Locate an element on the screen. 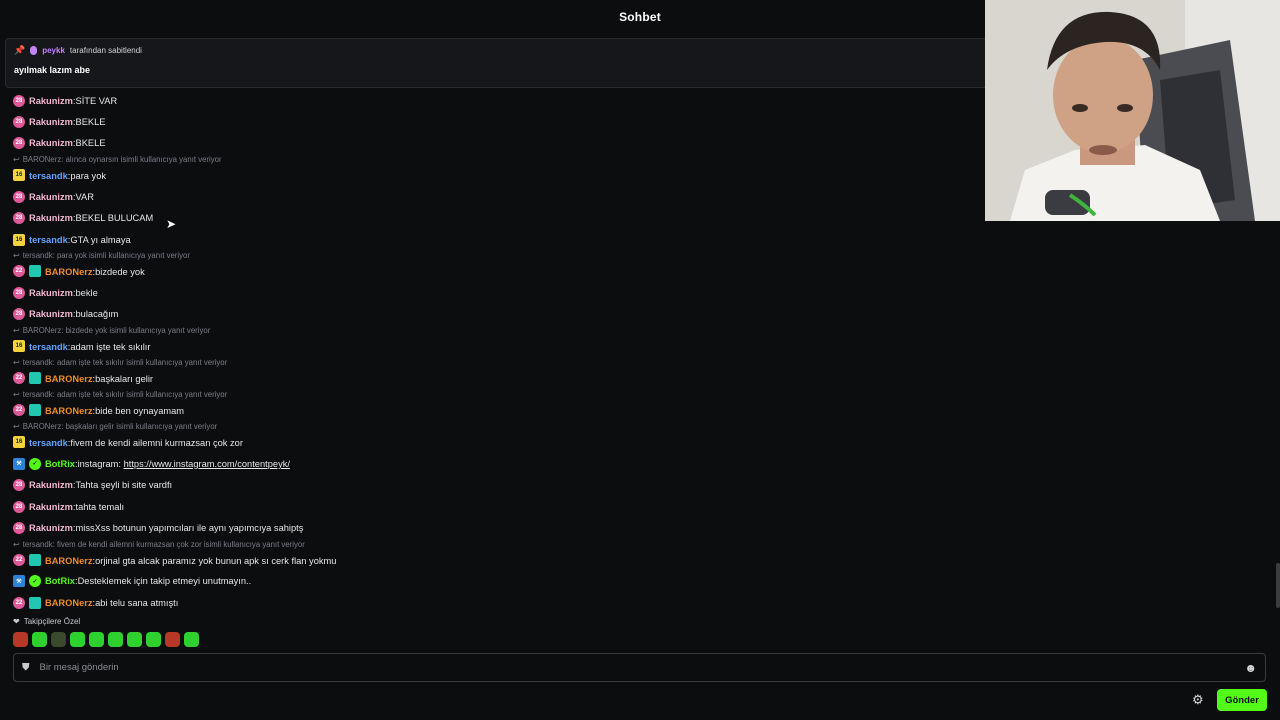 The width and height of the screenshot is (1280, 720). message-composer: ⛊ ☻ is located at coordinates (639, 667).